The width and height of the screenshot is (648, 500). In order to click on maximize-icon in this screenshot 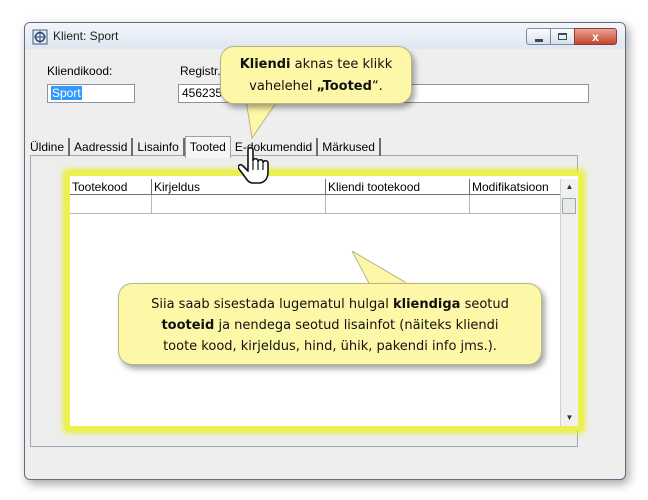, I will do `click(562, 36)`.